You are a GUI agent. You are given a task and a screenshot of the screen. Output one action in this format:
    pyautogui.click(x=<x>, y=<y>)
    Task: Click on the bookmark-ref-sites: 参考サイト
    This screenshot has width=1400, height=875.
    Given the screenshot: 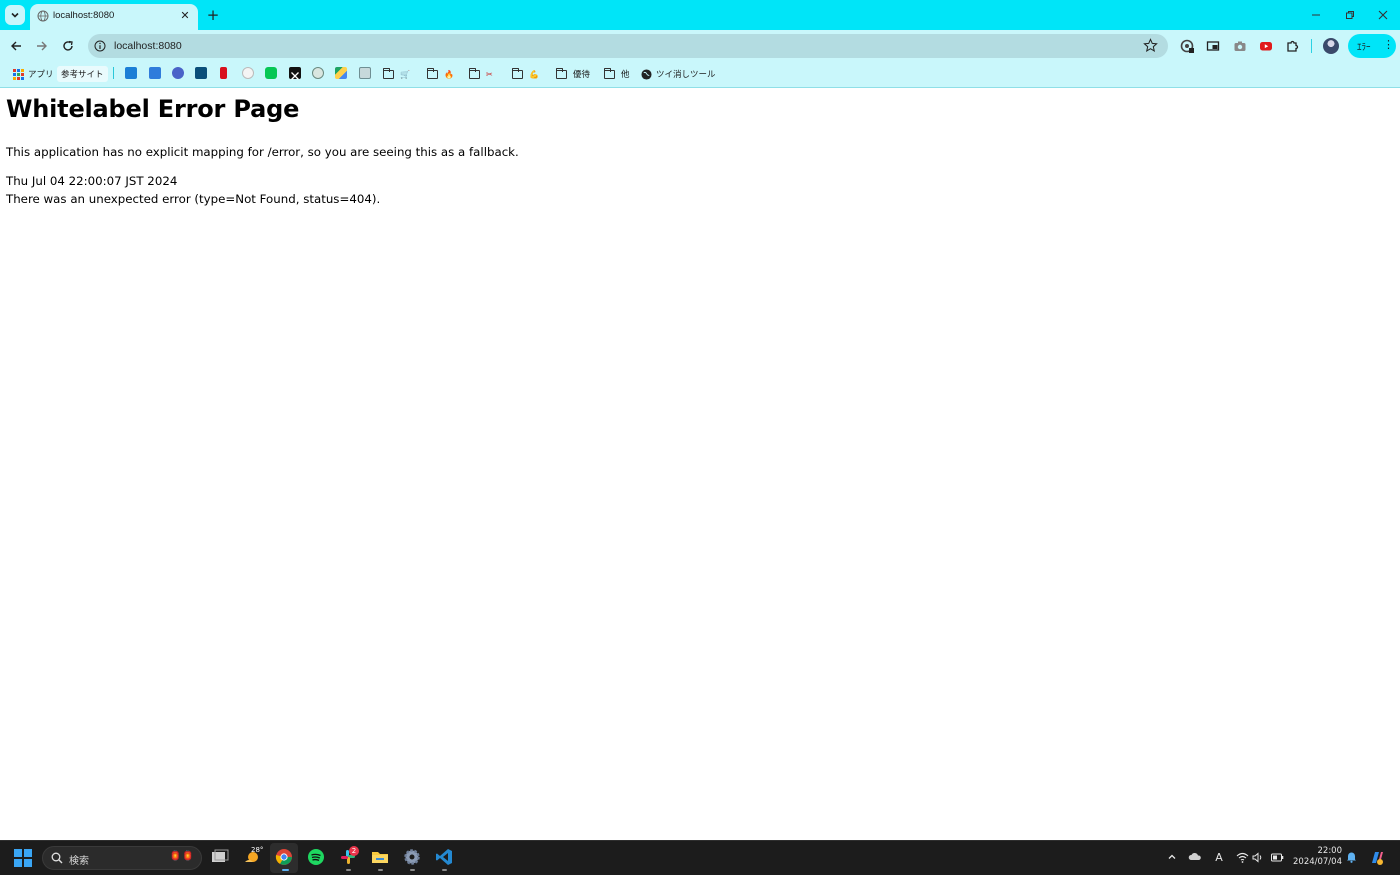 What is the action you would take?
    pyautogui.click(x=82, y=74)
    